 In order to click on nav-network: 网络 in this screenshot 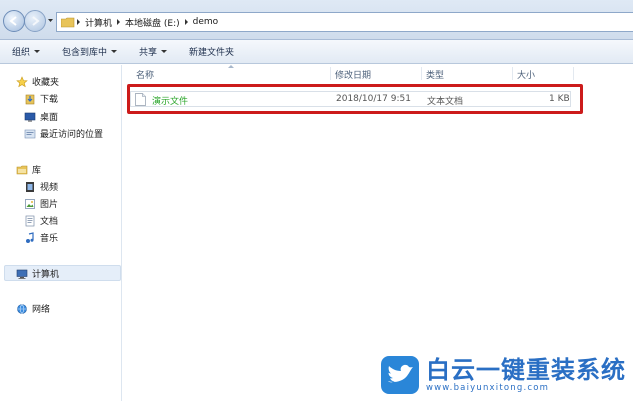, I will do `click(33, 308)`.